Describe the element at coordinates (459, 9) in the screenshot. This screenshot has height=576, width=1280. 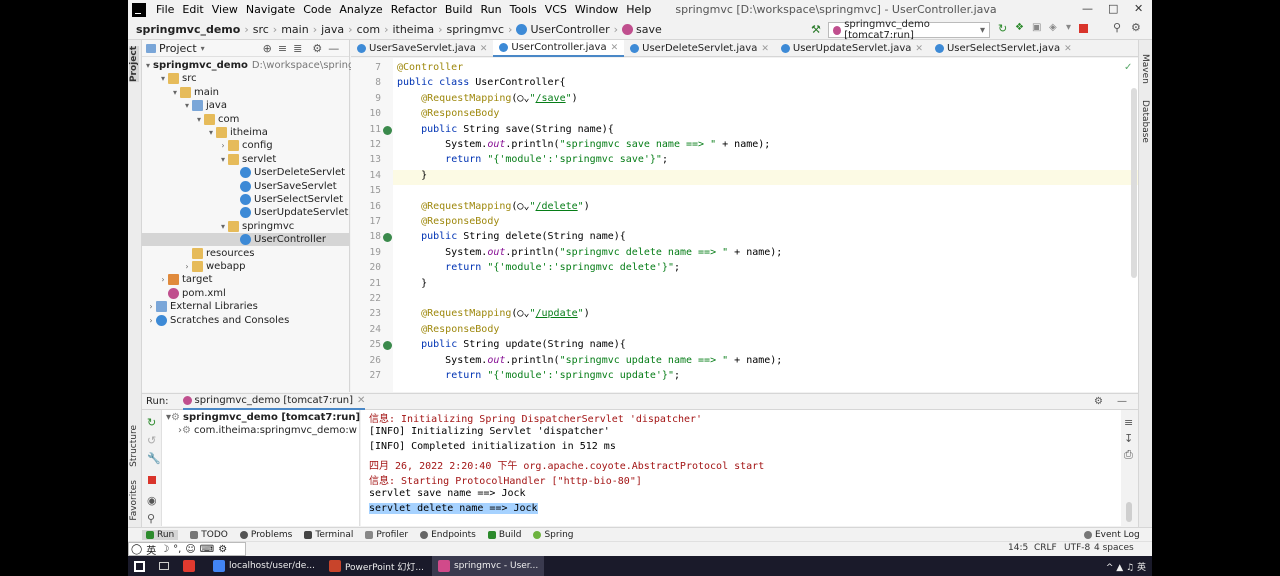
I see `menu-build: Build` at that location.